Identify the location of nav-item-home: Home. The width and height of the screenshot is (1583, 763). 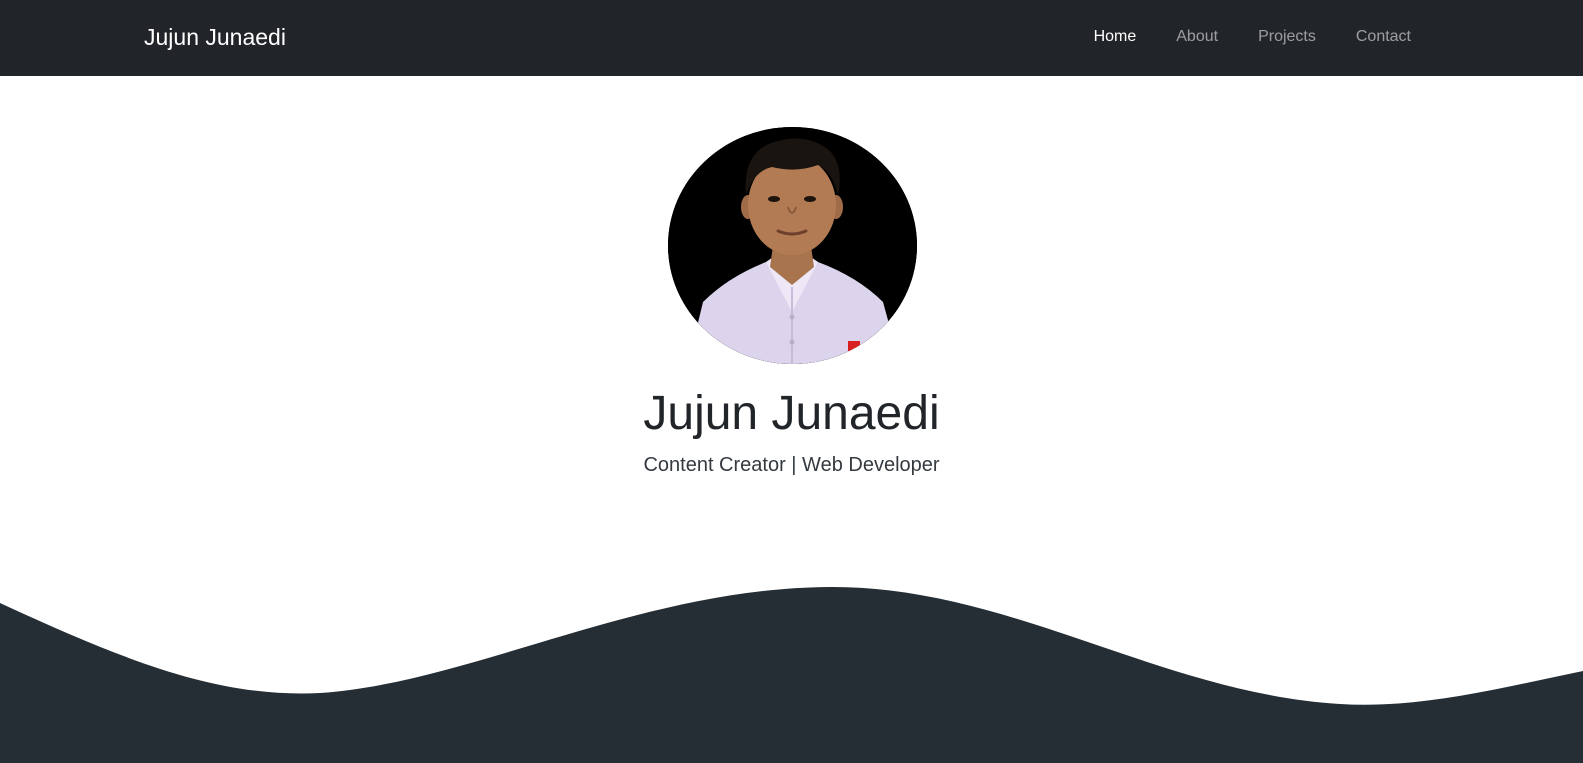
(1115, 37).